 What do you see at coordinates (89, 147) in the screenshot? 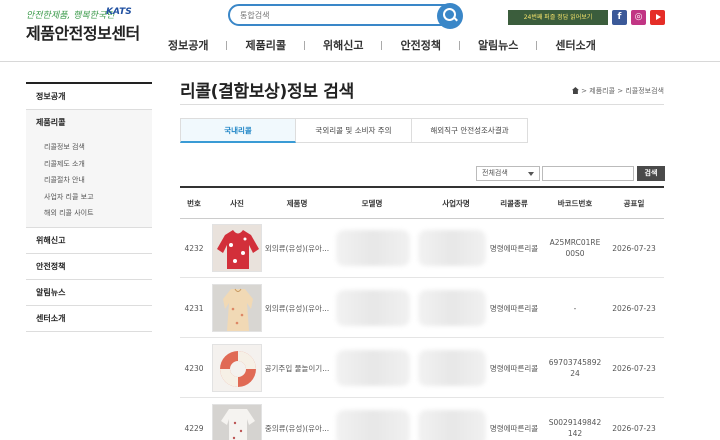
I see `side-submenu-recall-search: 리콜정보 검색` at bounding box center [89, 147].